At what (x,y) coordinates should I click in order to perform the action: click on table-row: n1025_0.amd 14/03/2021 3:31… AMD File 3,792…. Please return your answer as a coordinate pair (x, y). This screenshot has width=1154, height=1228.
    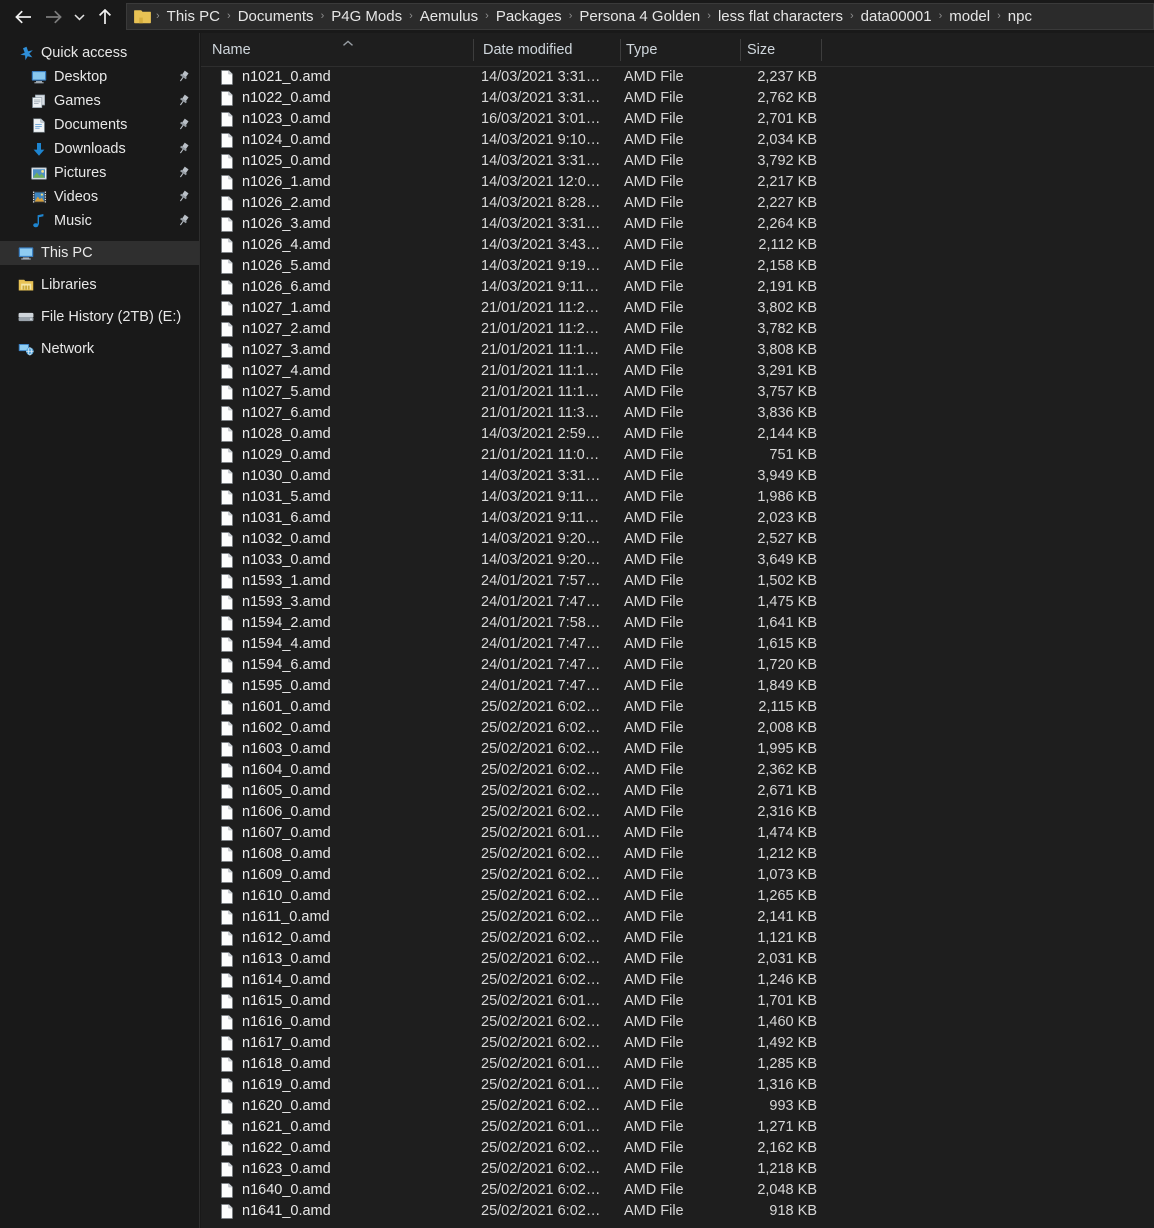
    Looking at the image, I should click on (677, 161).